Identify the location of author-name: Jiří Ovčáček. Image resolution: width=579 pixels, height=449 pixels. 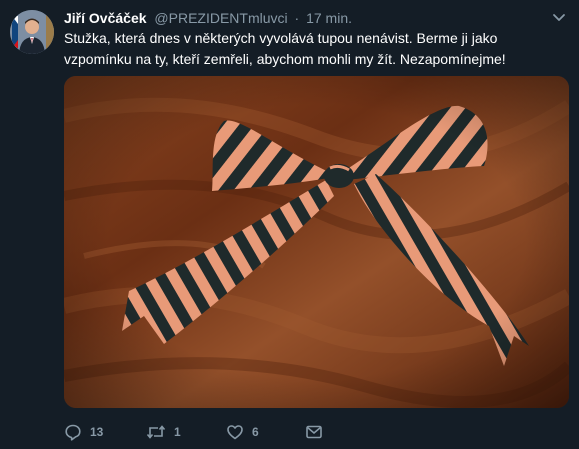
(105, 18).